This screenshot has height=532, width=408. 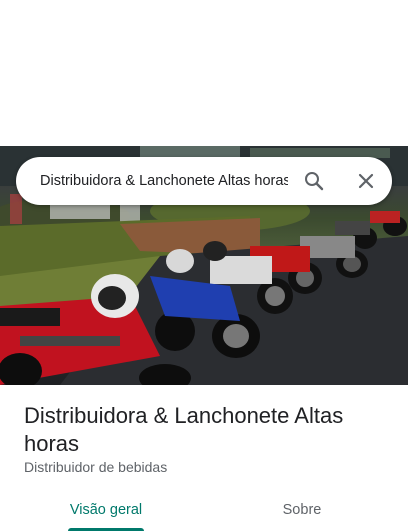 I want to click on active-tab-indicator, so click(x=106, y=529).